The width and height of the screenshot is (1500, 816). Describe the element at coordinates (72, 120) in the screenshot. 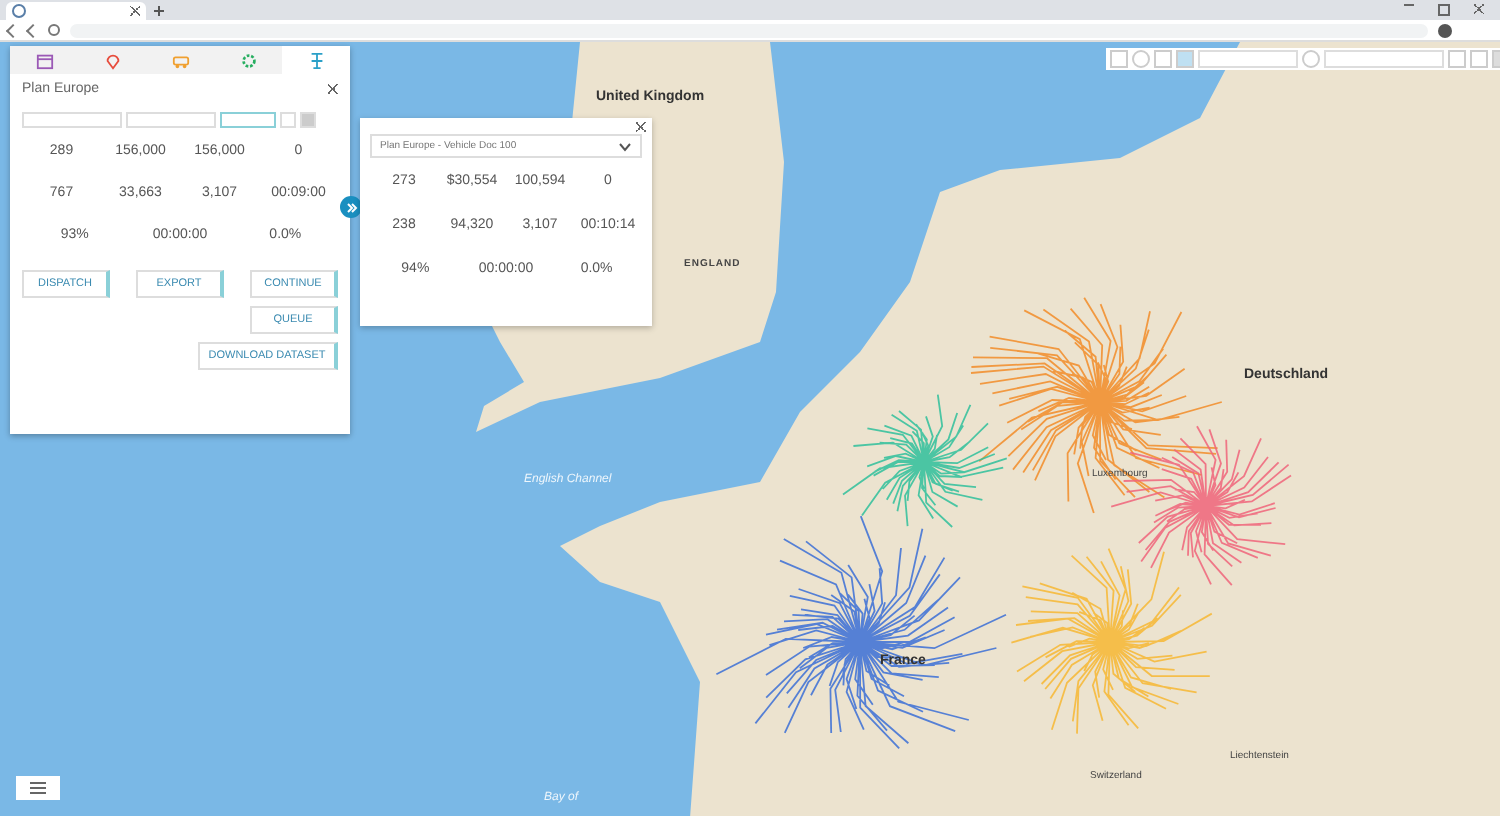

I see `input-field` at that location.